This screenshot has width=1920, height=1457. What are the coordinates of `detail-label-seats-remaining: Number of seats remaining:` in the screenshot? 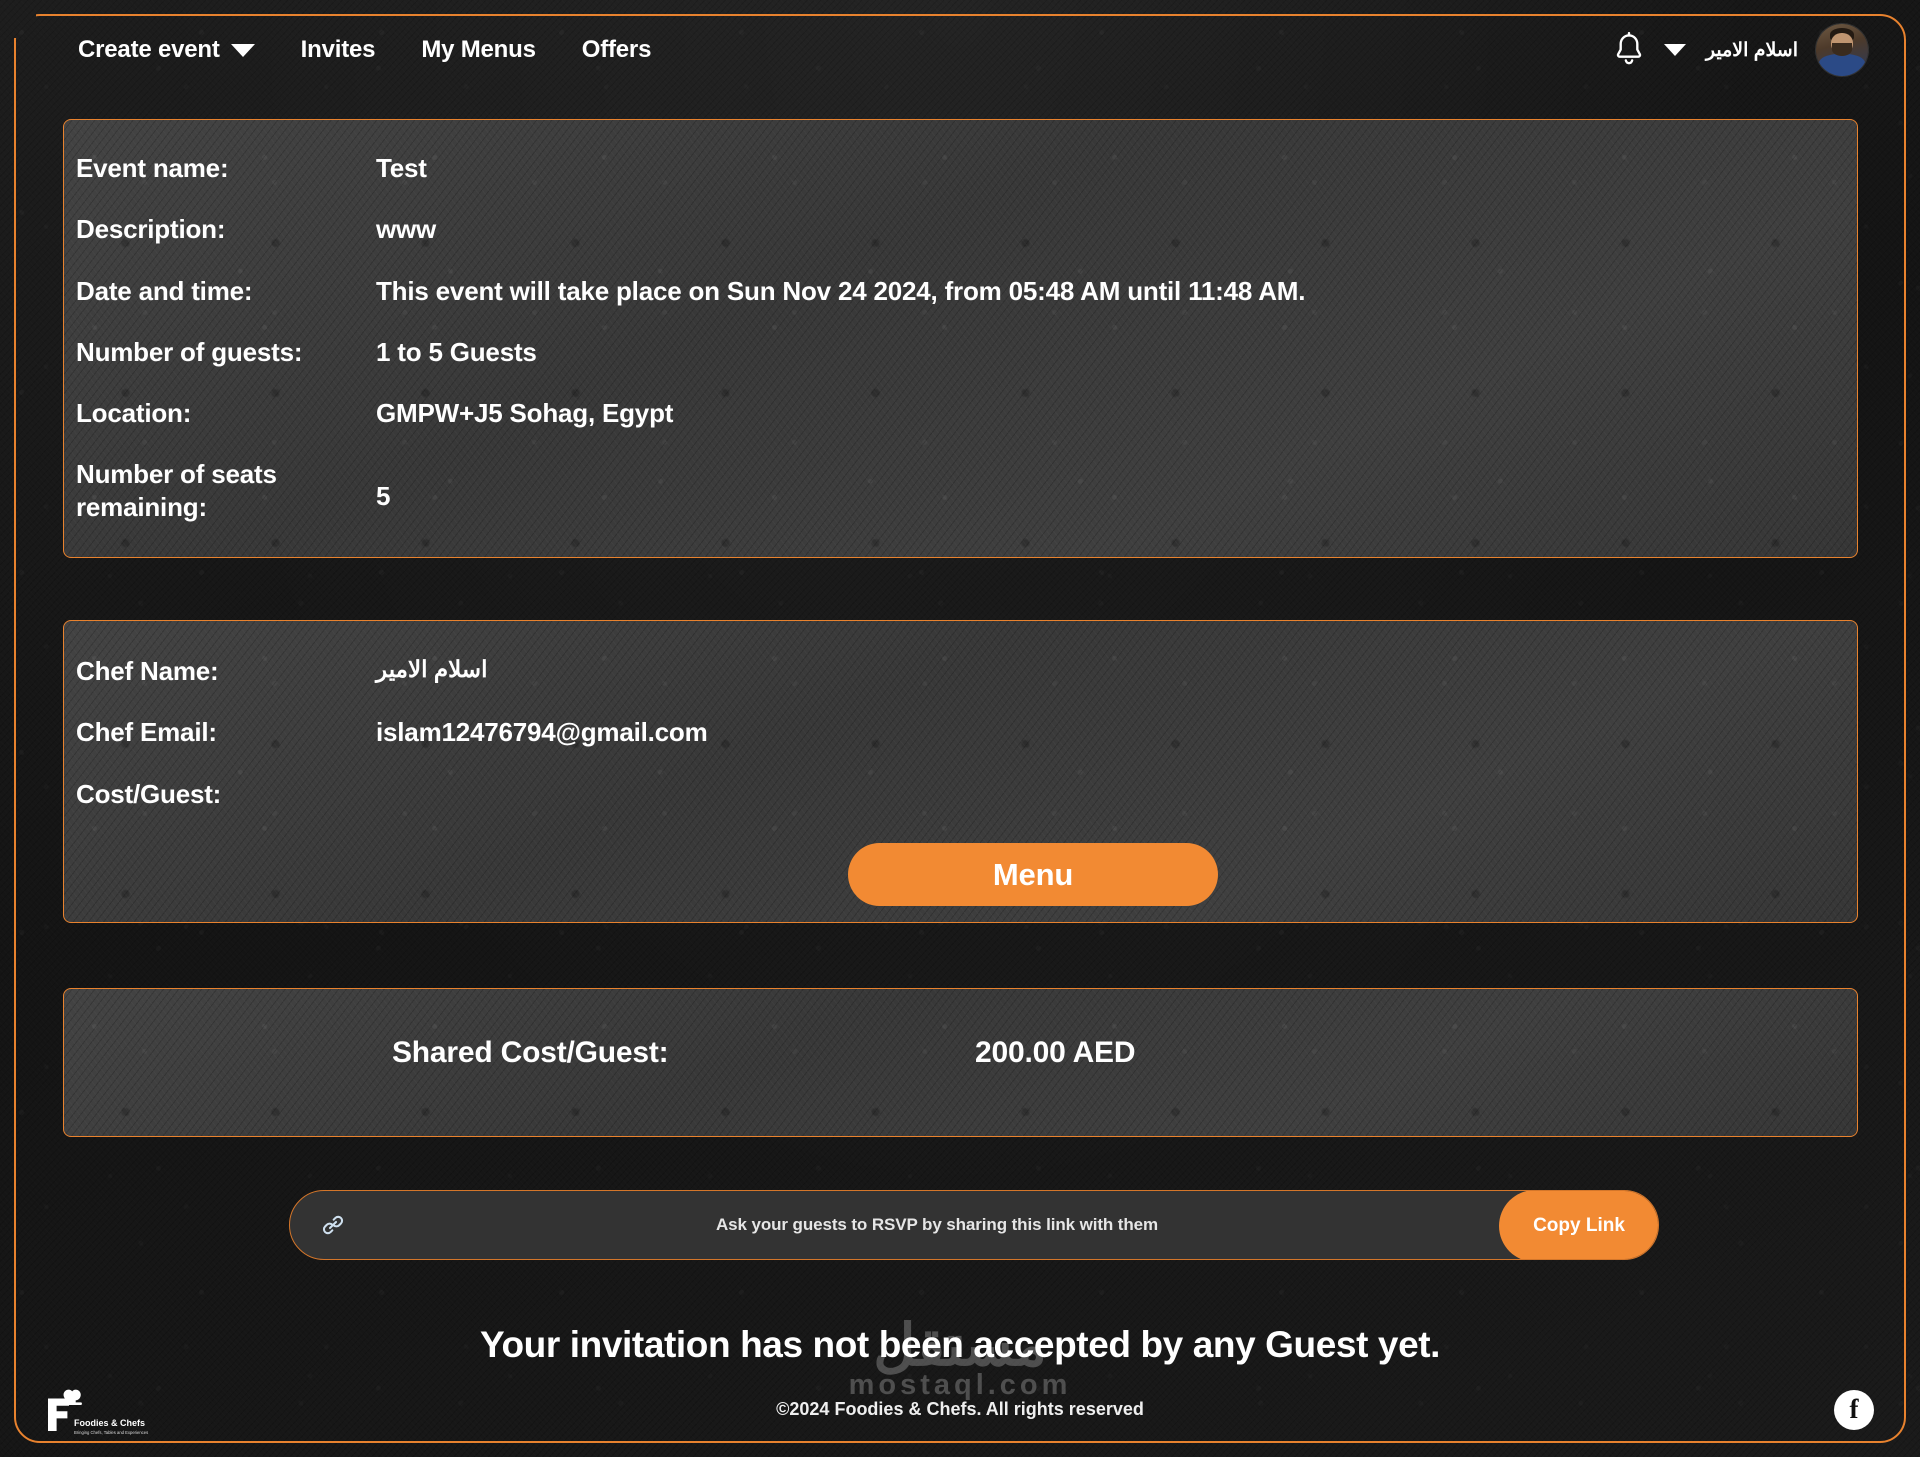 It's located at (176, 490).